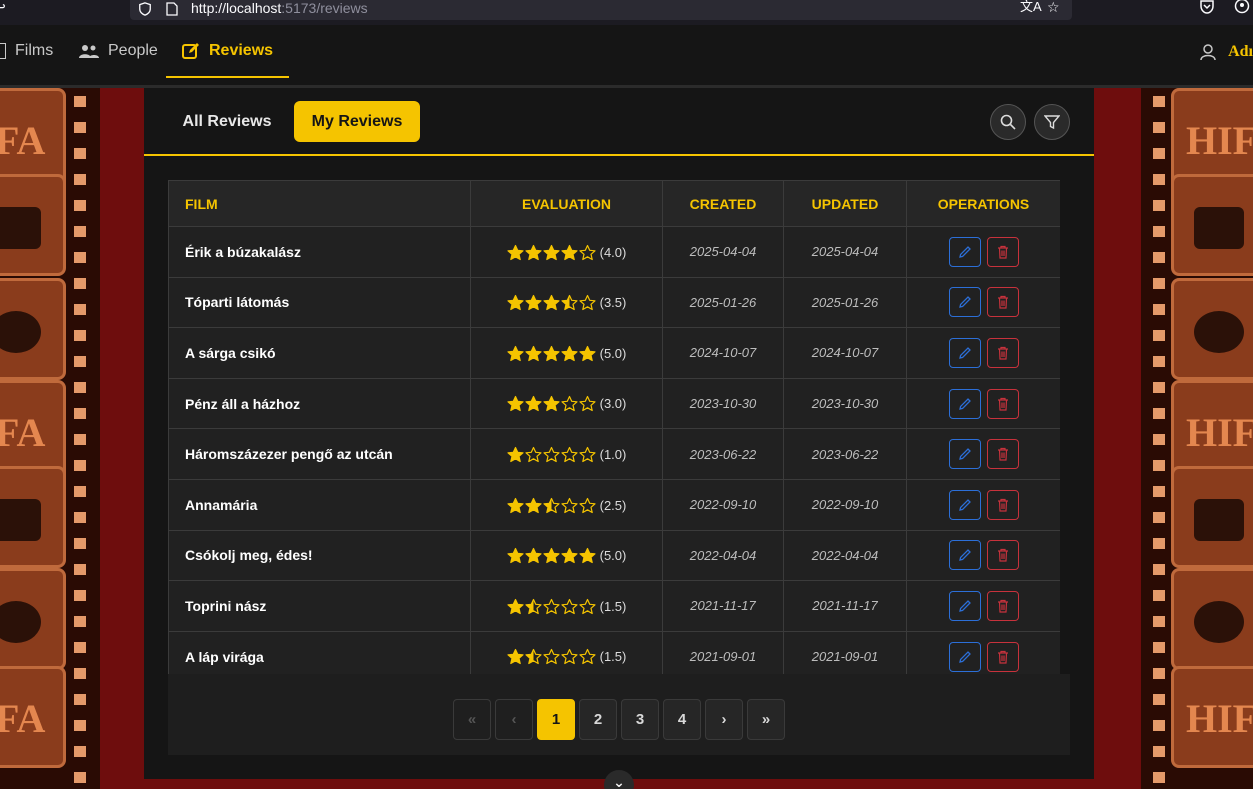  Describe the element at coordinates (118, 51) in the screenshot. I see `nav-people: People` at that location.